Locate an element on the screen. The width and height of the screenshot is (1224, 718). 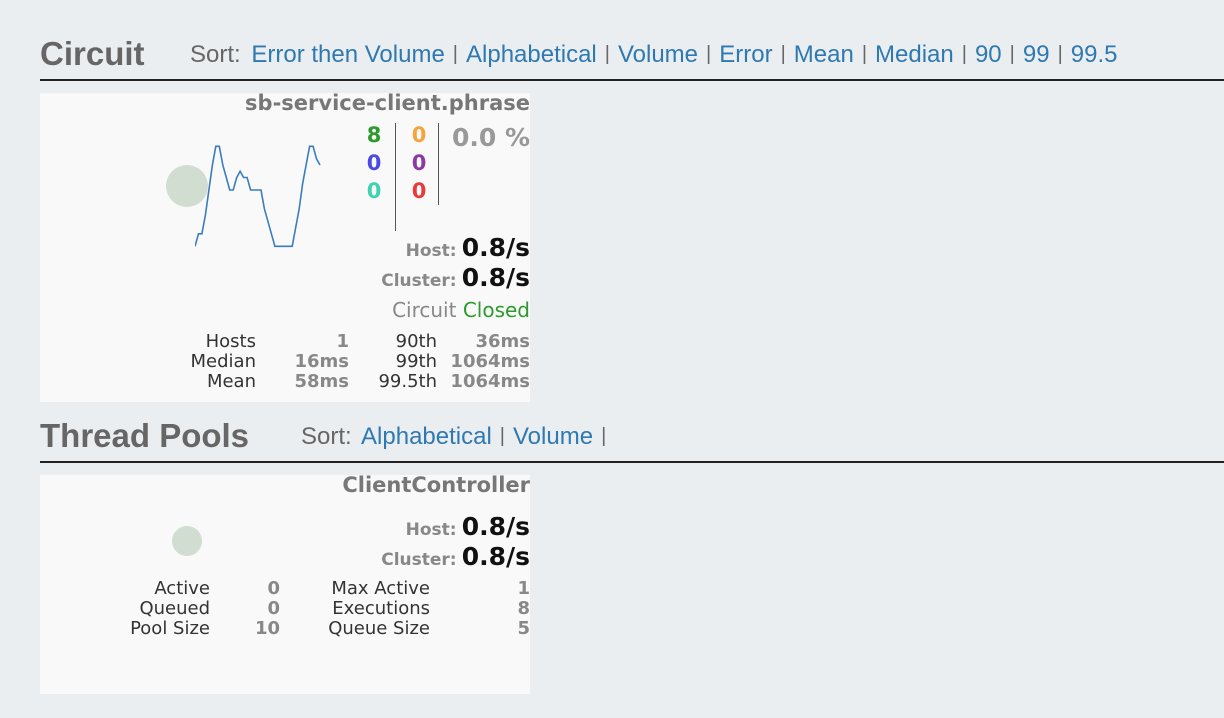
threadpool-section-title: Thread Pools is located at coordinates (145, 435).